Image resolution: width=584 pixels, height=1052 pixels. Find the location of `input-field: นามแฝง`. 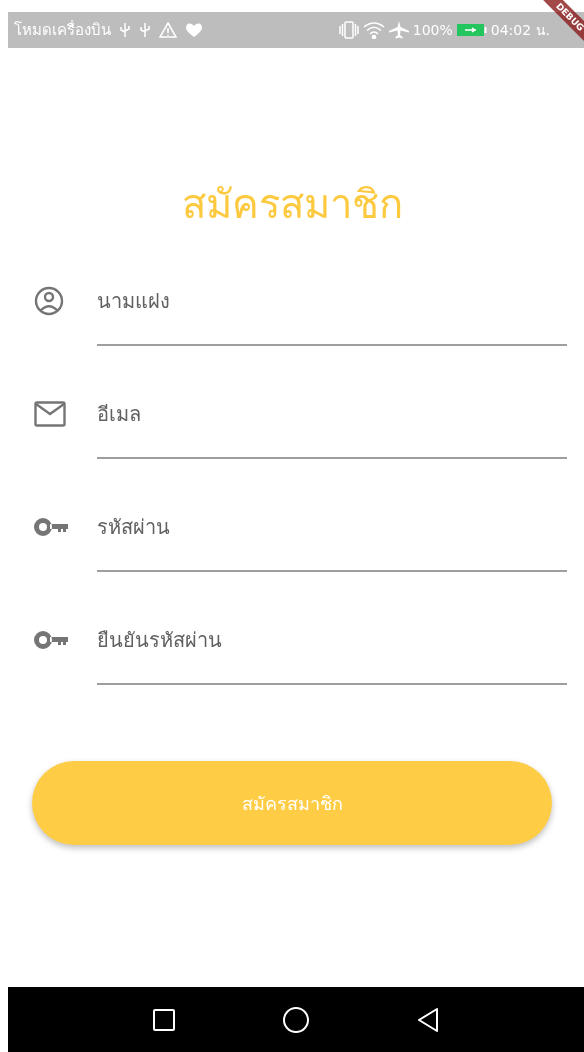

input-field: นามแฝง is located at coordinates (332, 311).